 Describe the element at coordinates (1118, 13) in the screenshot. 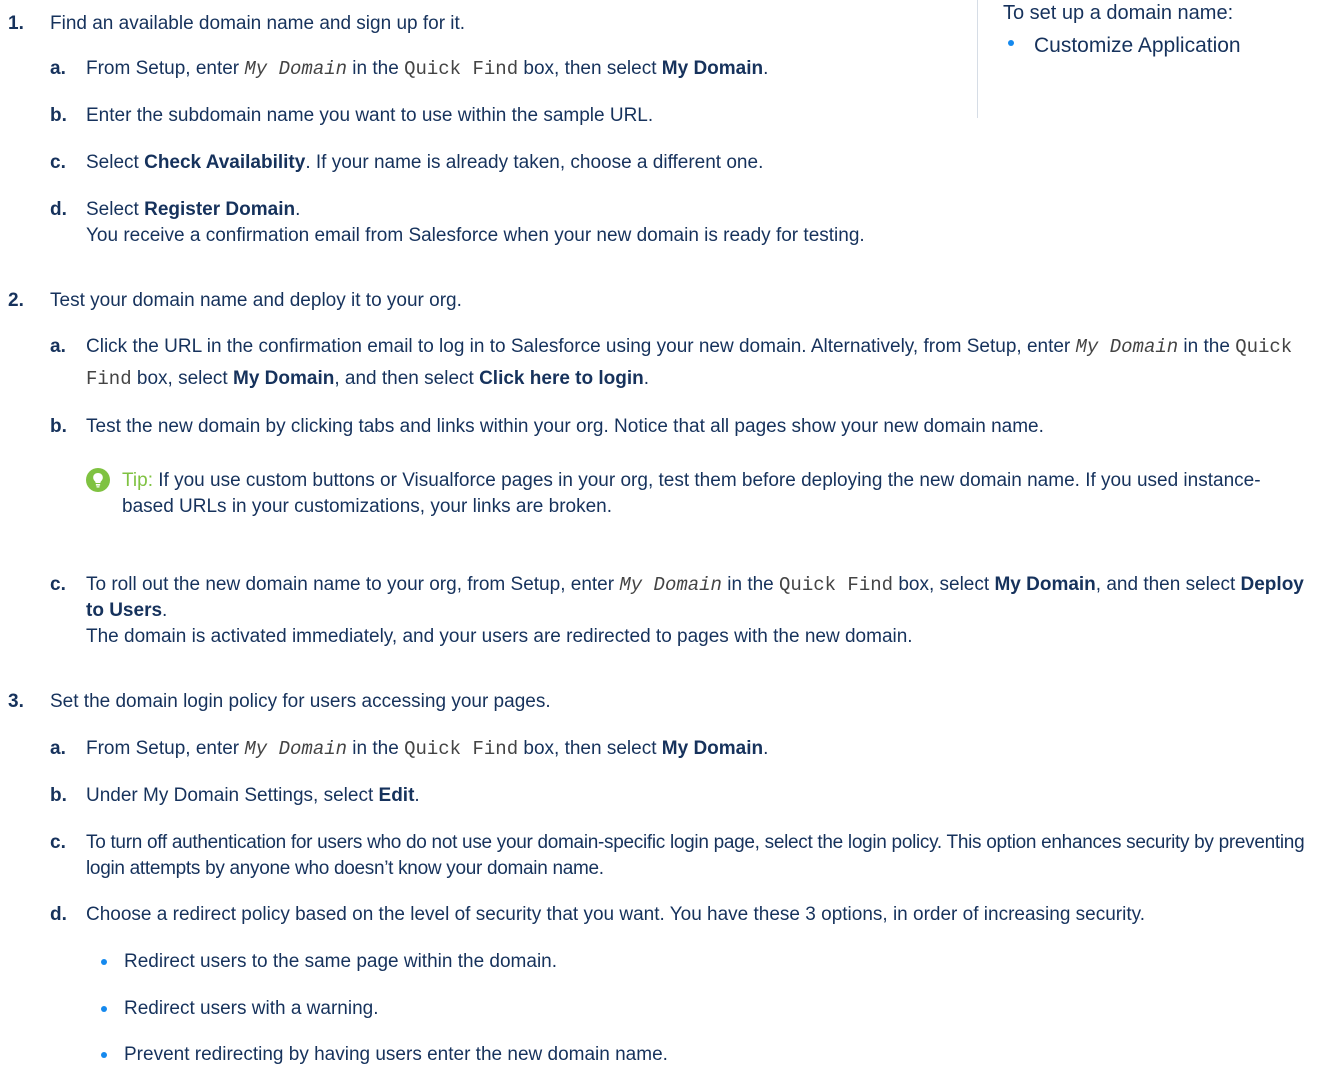

I see `sidebar-title: To set up a domain name:` at that location.